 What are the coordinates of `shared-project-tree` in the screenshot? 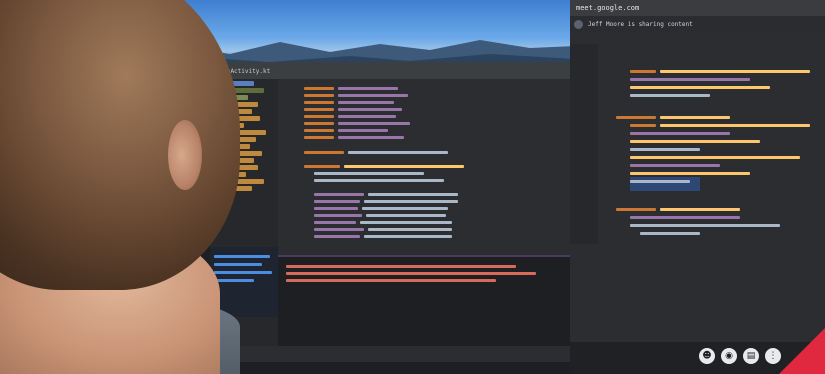 It's located at (584, 144).